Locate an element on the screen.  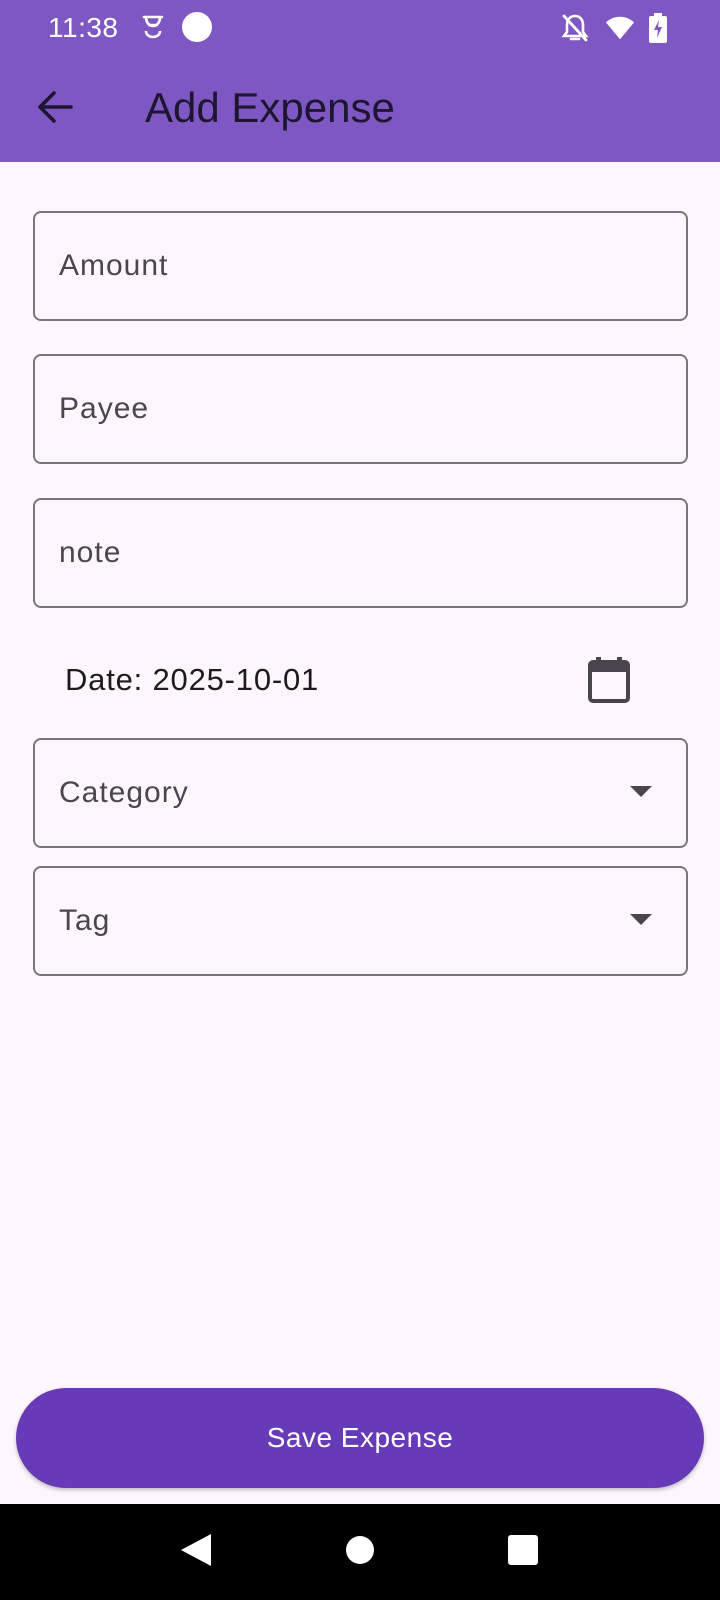
system-nav-bar is located at coordinates (360, 1552).